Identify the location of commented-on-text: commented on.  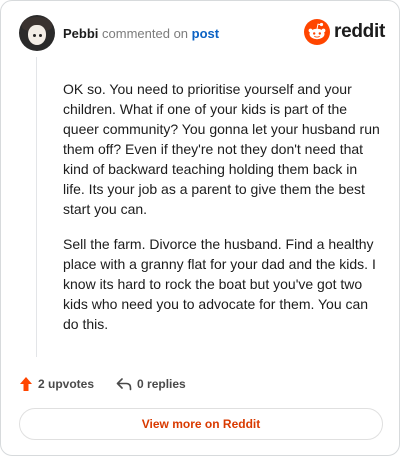
(145, 33).